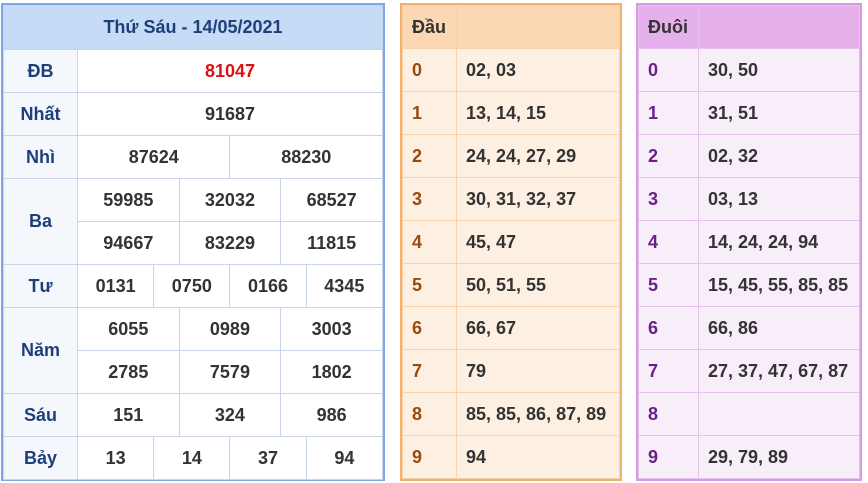 The width and height of the screenshot is (868, 483). I want to click on prize-value-tu: 0166, so click(268, 286).